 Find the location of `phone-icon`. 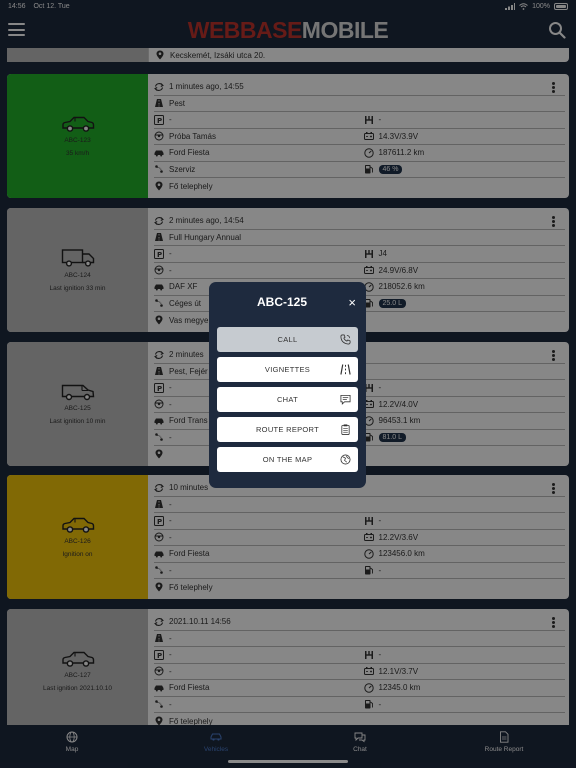

phone-icon is located at coordinates (345, 339).